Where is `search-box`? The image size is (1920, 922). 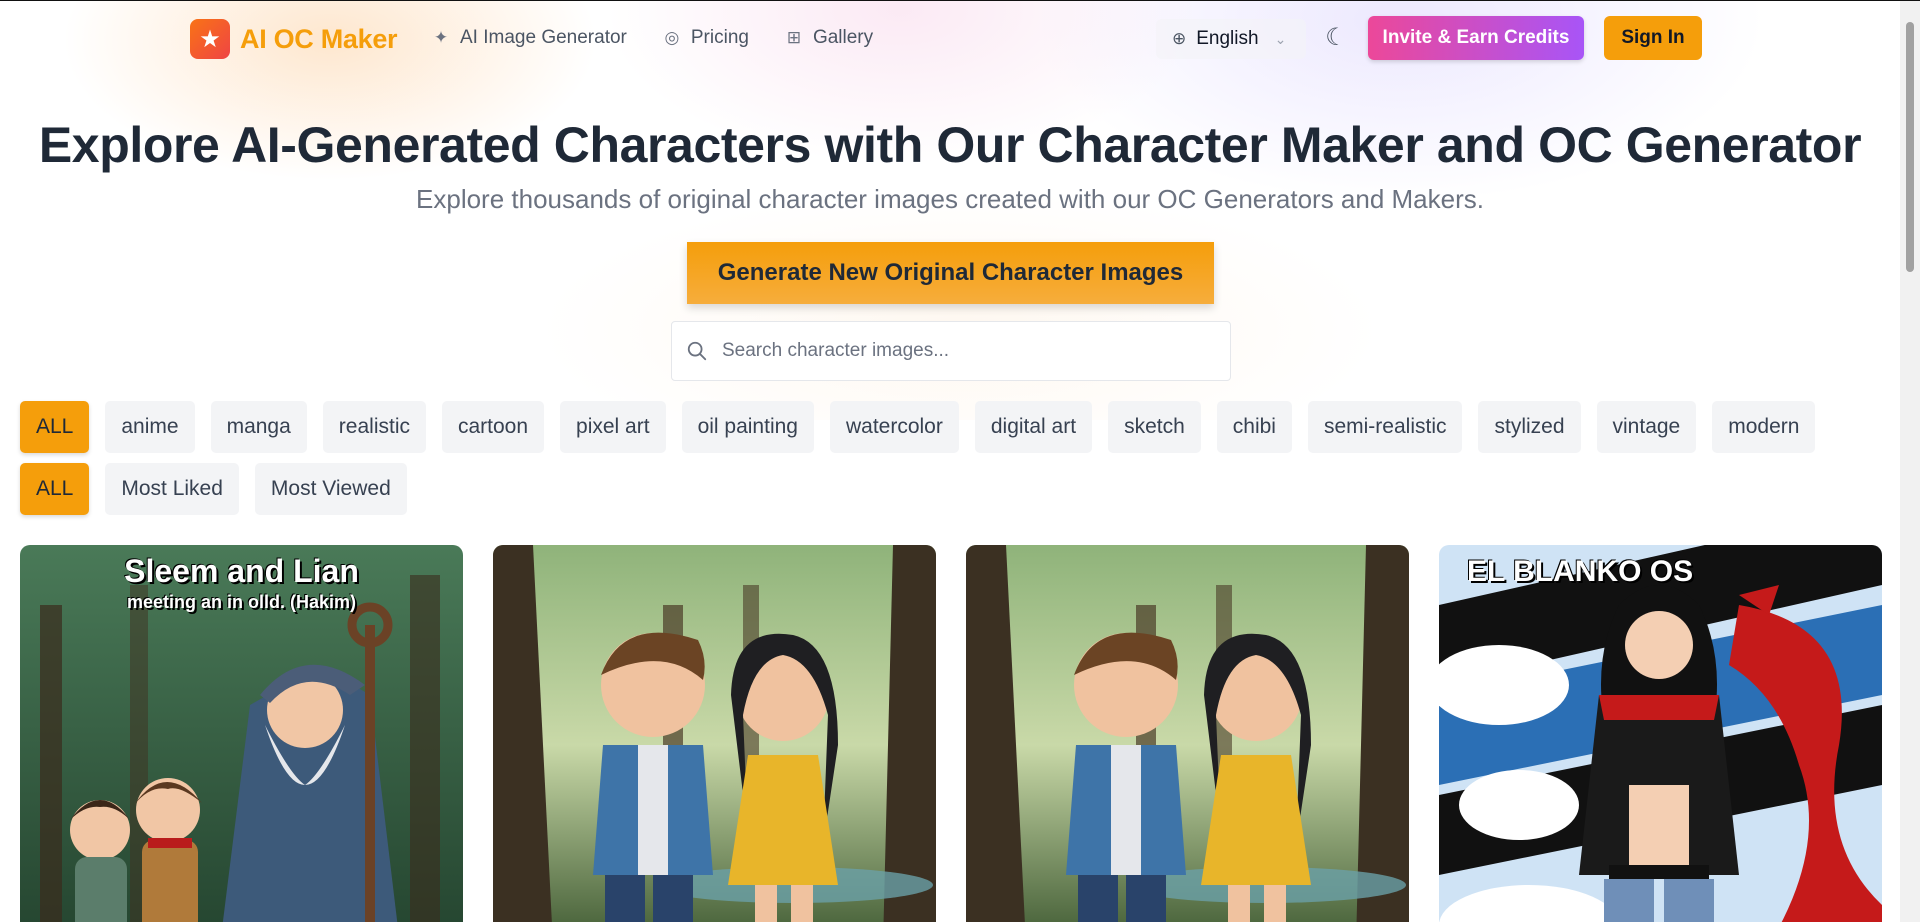 search-box is located at coordinates (951, 351).